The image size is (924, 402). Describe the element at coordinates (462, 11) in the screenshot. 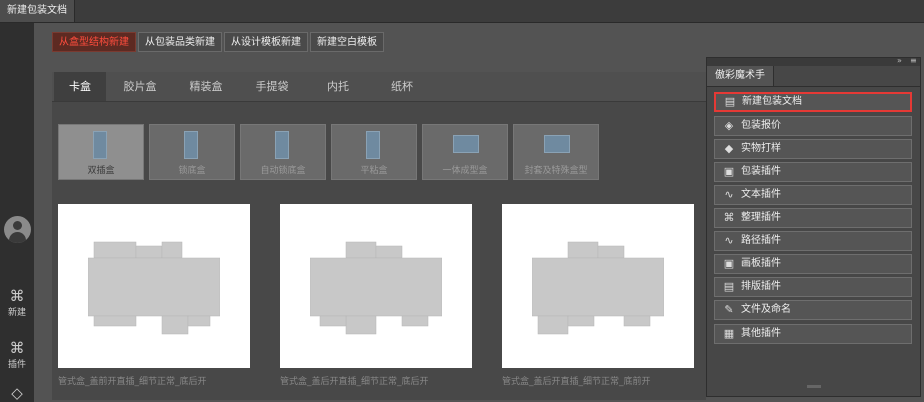

I see `document-tab-strip: 新建包装文档` at that location.